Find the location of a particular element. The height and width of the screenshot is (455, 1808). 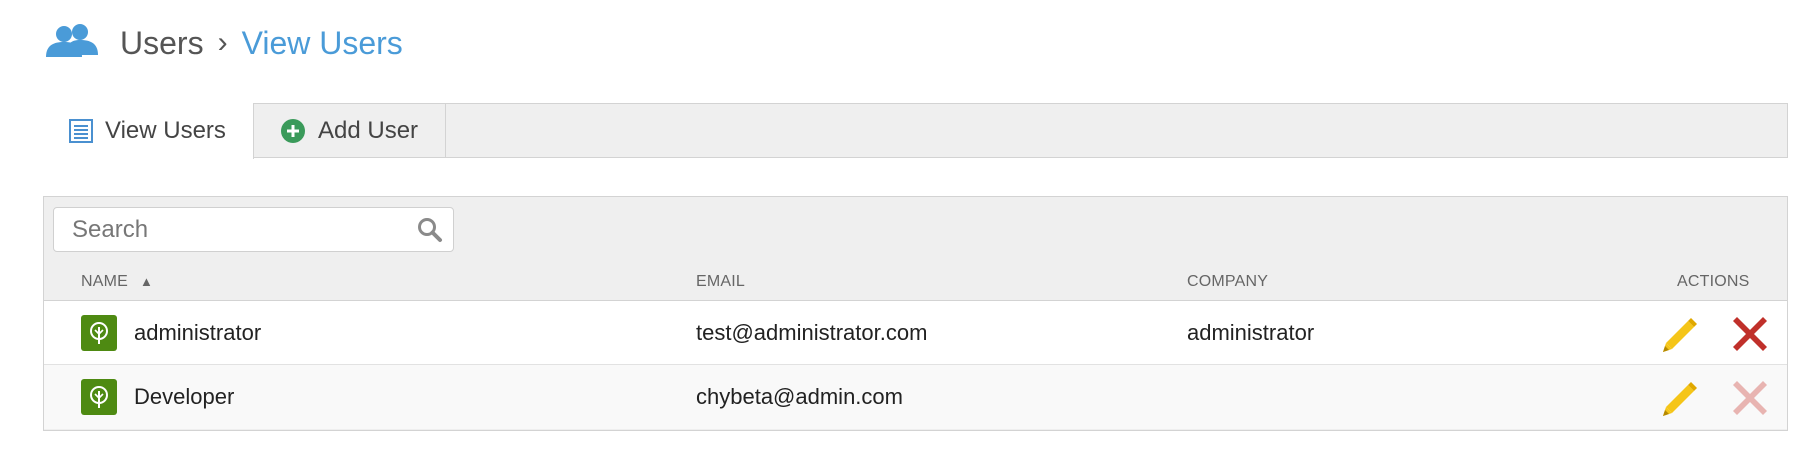

user-email: test@administrator.com is located at coordinates (812, 332).